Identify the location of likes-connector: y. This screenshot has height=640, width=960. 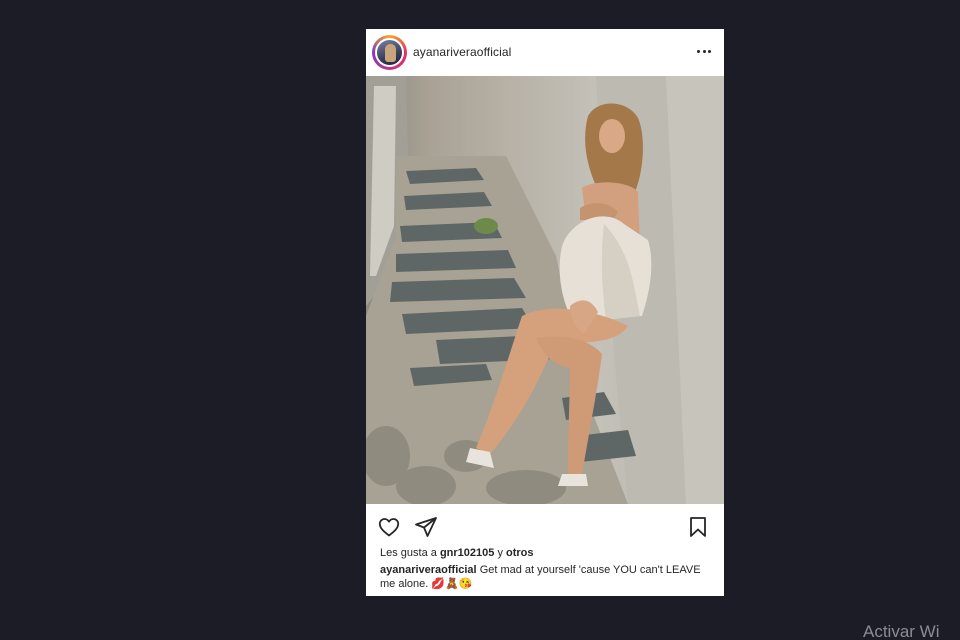
(500, 553).